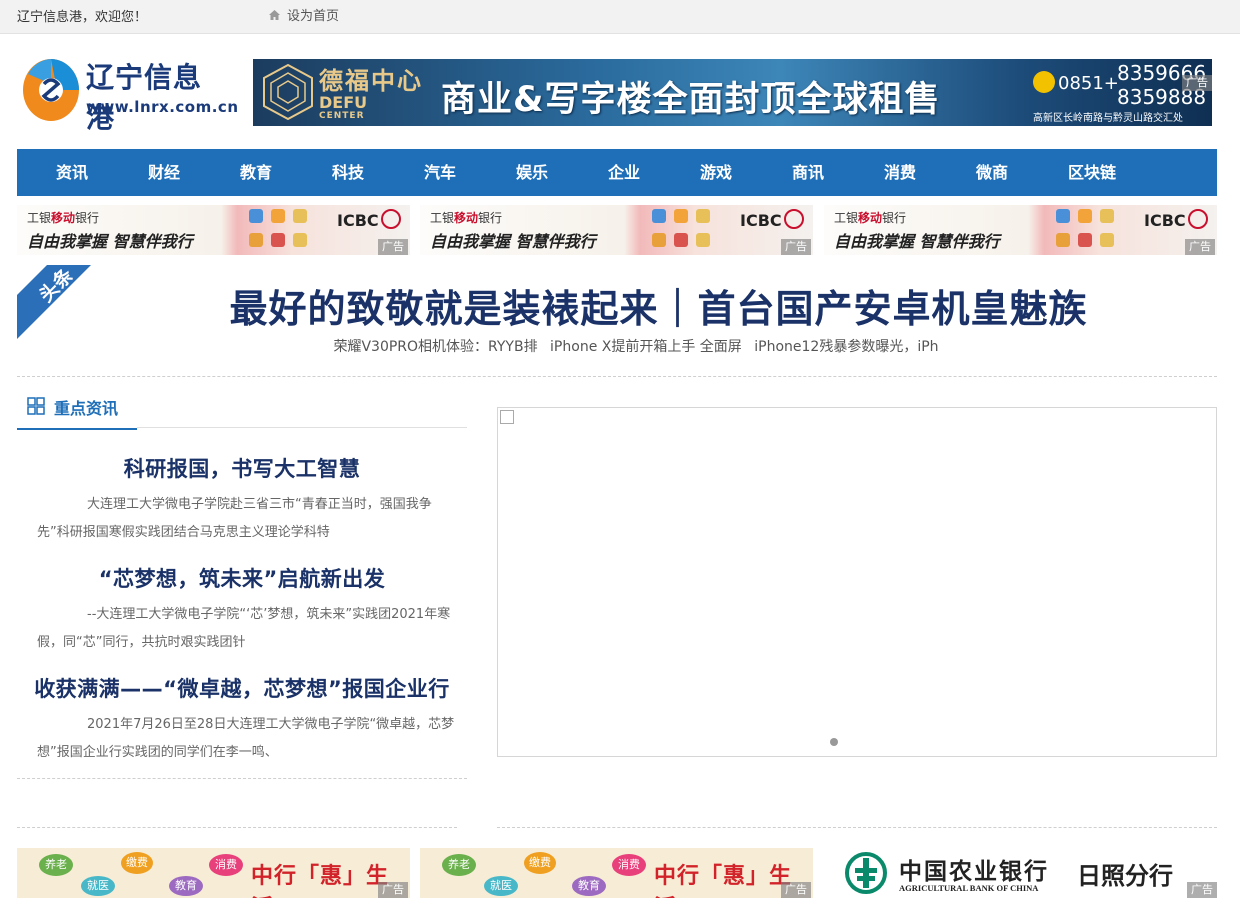  I want to click on logo-emblem-icon, so click(51, 90).